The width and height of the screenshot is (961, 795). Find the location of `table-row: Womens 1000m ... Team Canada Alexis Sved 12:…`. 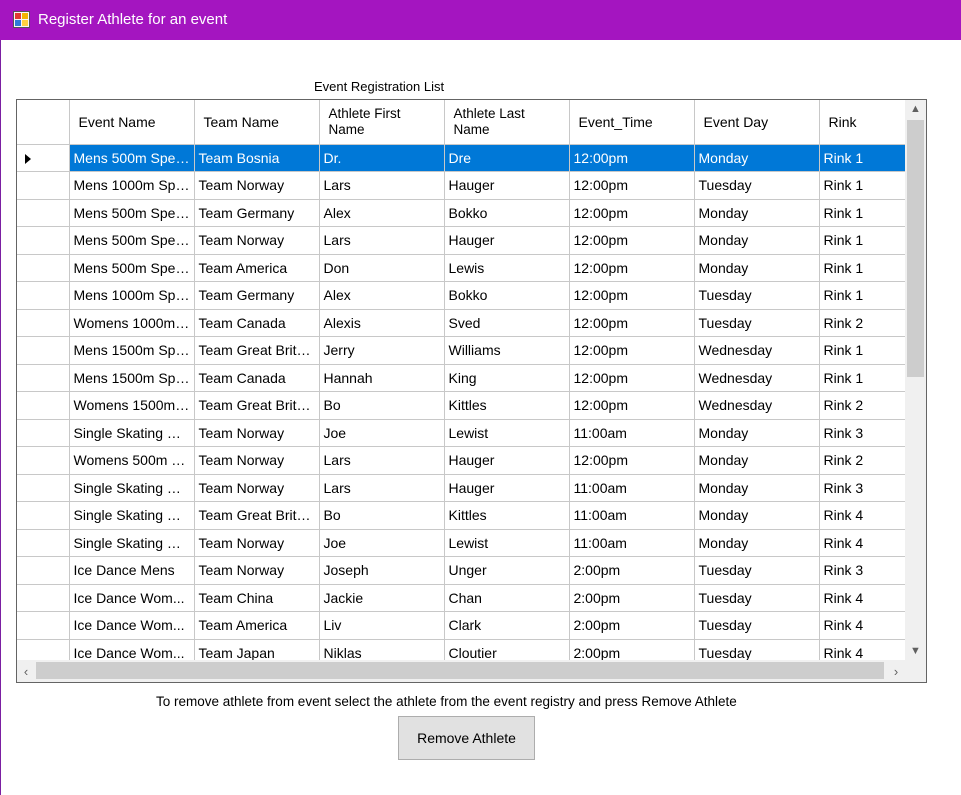

table-row: Womens 1000m ... Team Canada Alexis Sved 12:… is located at coordinates (461, 323).